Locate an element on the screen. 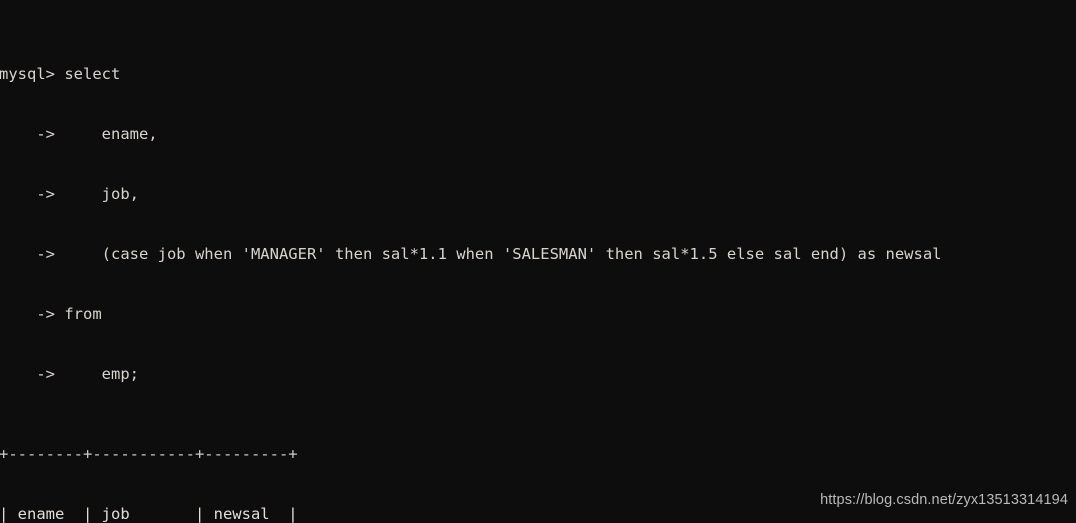 The image size is (1076, 523). query-line: -> emp; is located at coordinates (69, 374).